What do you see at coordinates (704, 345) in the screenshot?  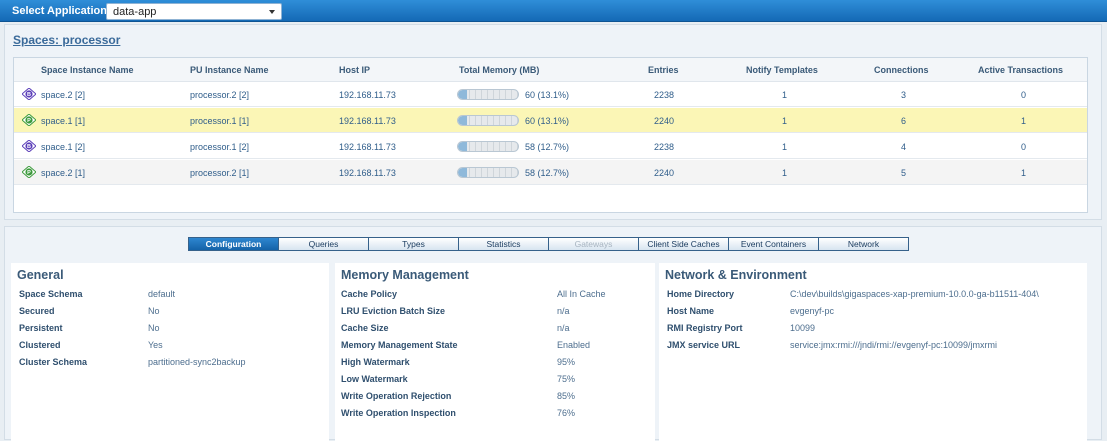 I see `network-property-label: JMX service URL` at bounding box center [704, 345].